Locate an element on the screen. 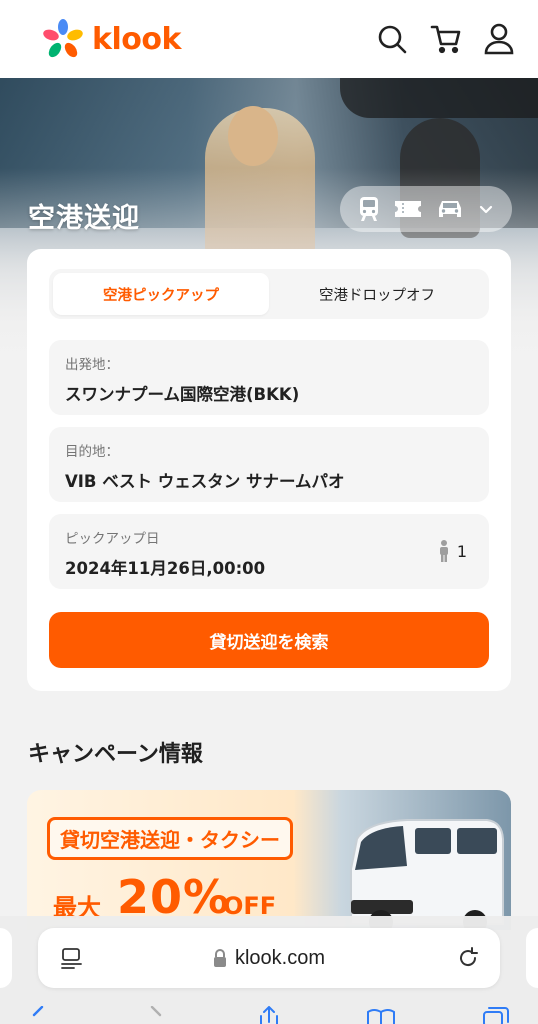  search-transfer-button: 貸切送迎を検索 is located at coordinates (269, 640).